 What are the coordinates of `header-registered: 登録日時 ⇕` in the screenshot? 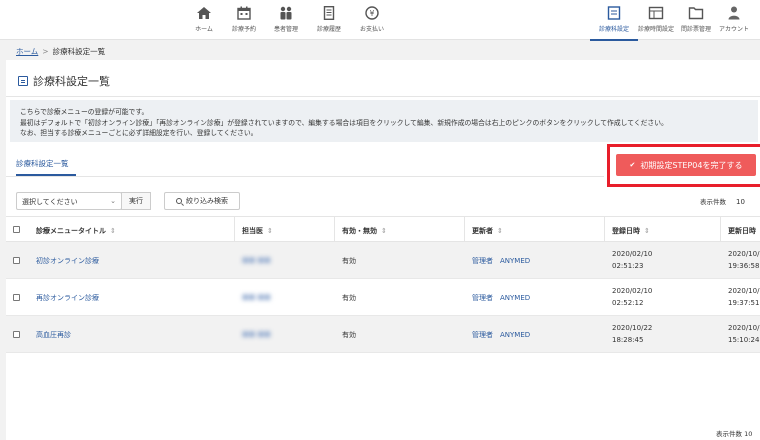 It's located at (631, 231).